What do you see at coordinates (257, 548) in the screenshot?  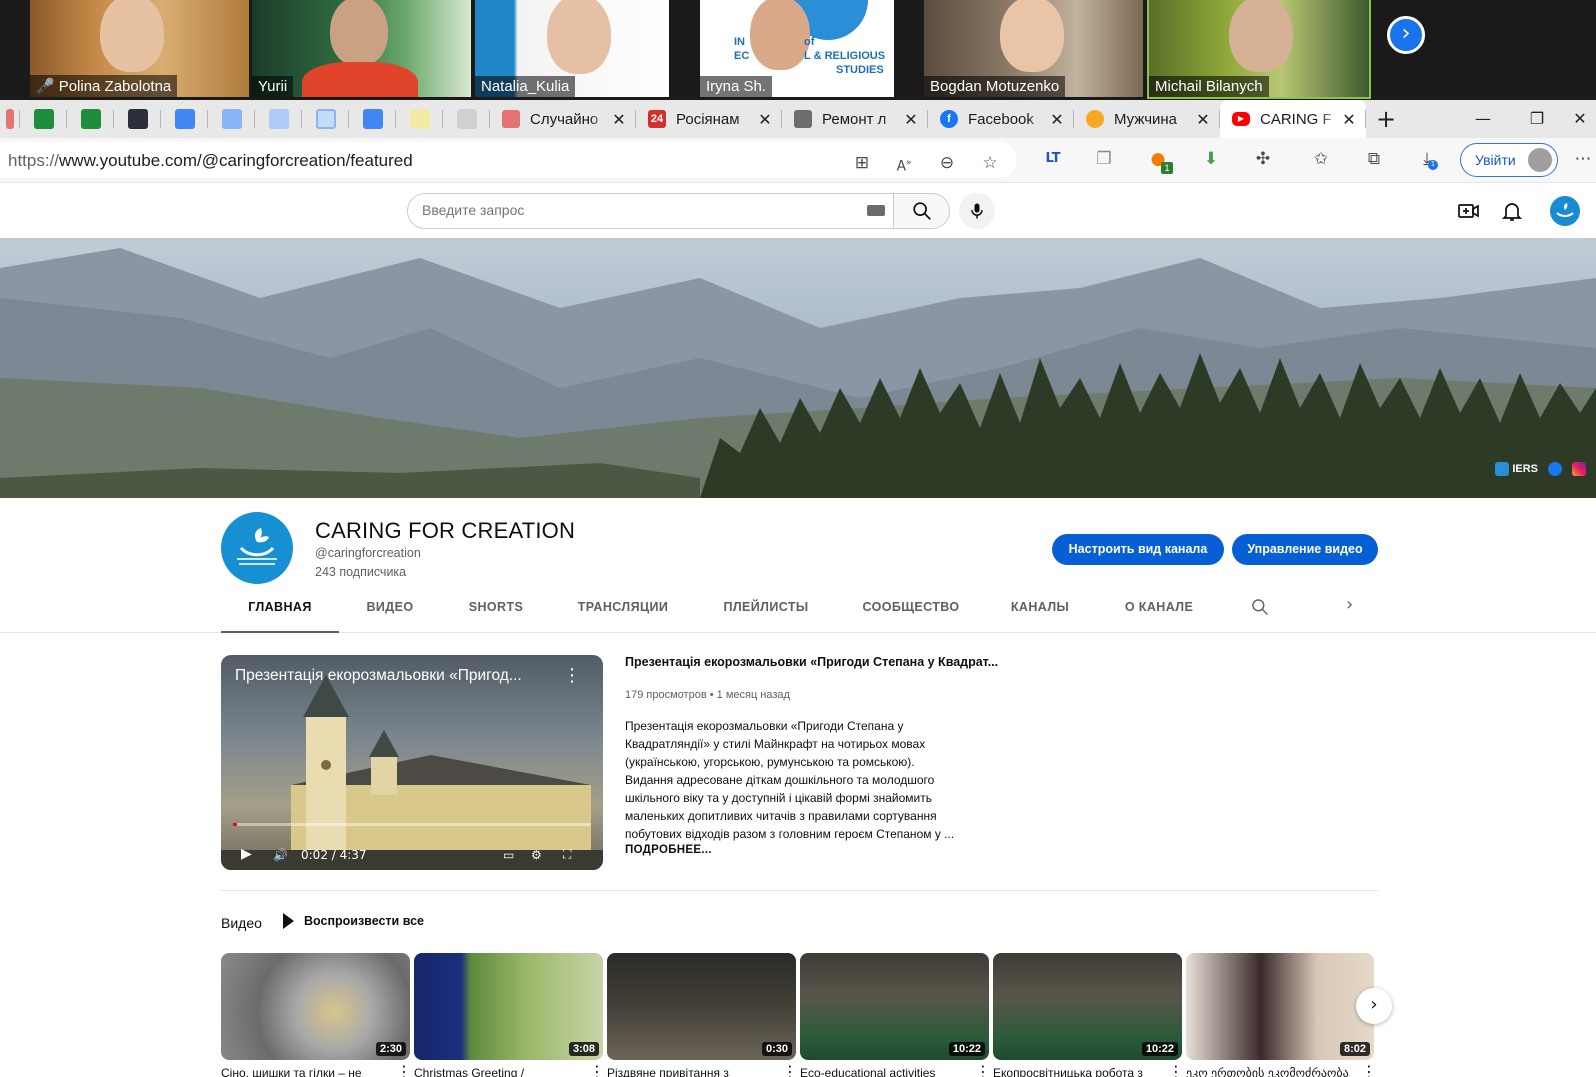 I see `channel-avatar` at bounding box center [257, 548].